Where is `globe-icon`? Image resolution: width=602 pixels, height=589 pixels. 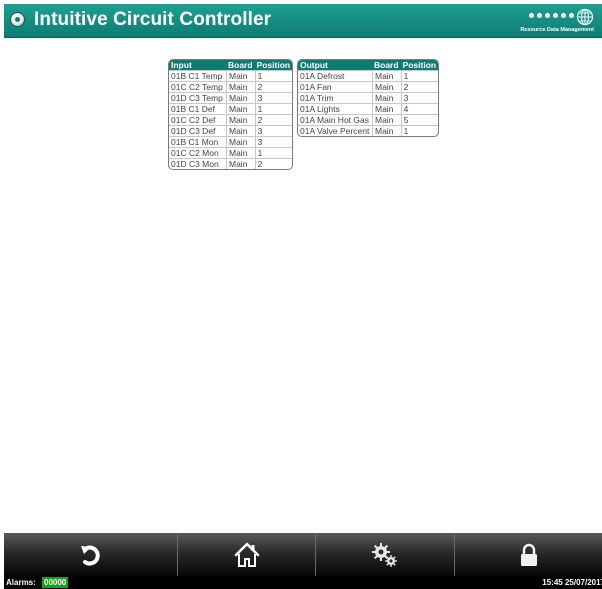
globe-icon is located at coordinates (585, 17).